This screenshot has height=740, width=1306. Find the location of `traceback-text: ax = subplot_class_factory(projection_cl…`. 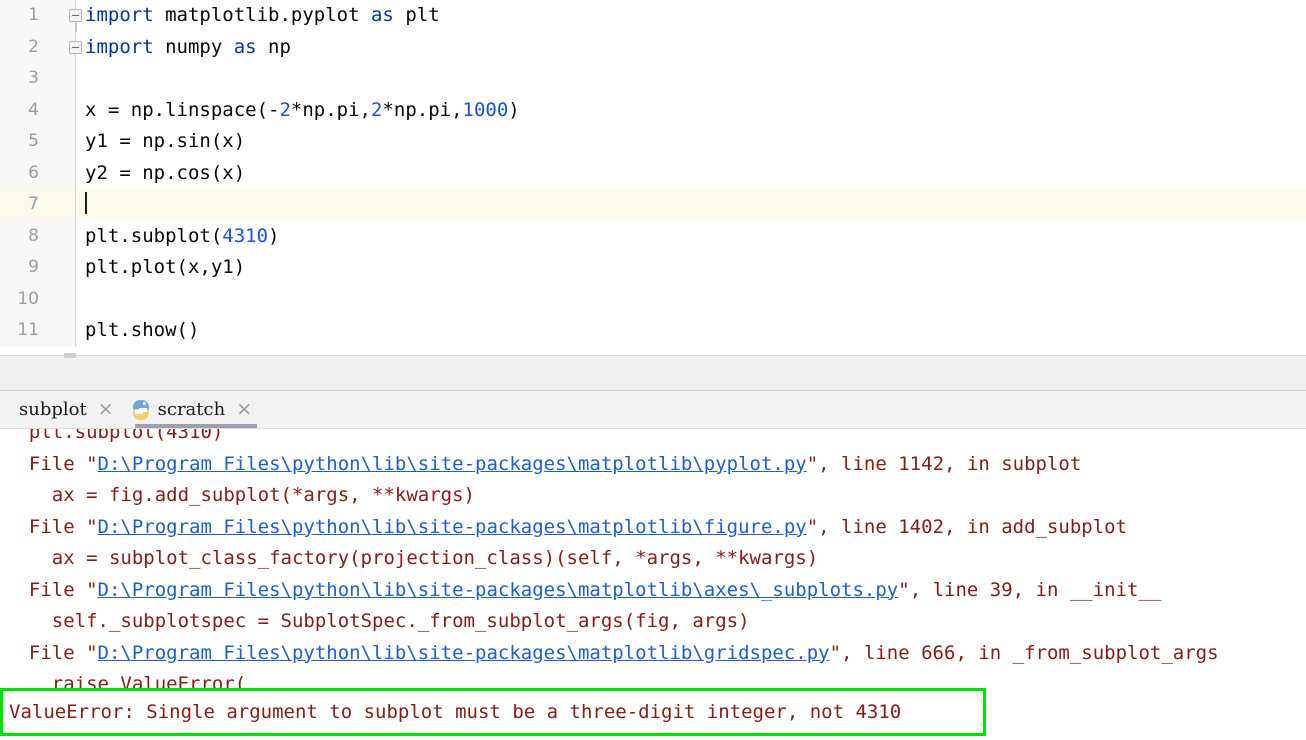

traceback-text: ax = subplot_class_factory(projection_cl… is located at coordinates (412, 558).